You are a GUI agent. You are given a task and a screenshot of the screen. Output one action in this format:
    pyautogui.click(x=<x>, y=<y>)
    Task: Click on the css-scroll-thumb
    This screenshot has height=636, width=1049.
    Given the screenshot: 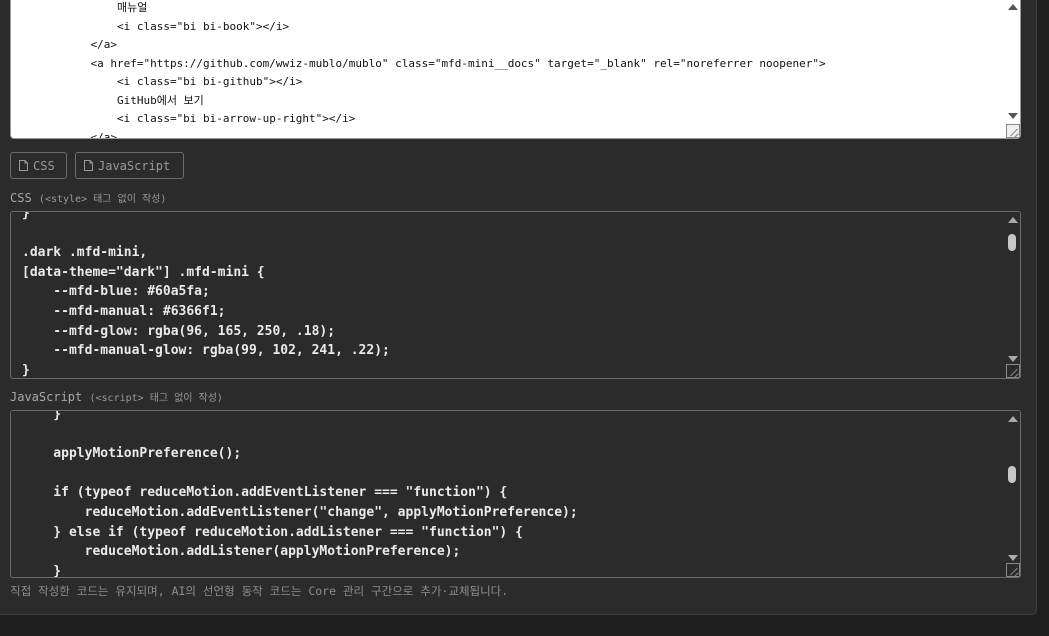 What is the action you would take?
    pyautogui.click(x=1012, y=242)
    